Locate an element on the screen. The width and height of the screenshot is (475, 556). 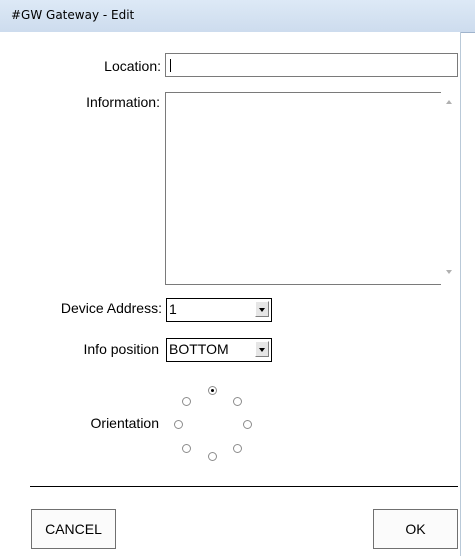
cancel-button: CANCEL is located at coordinates (73, 529).